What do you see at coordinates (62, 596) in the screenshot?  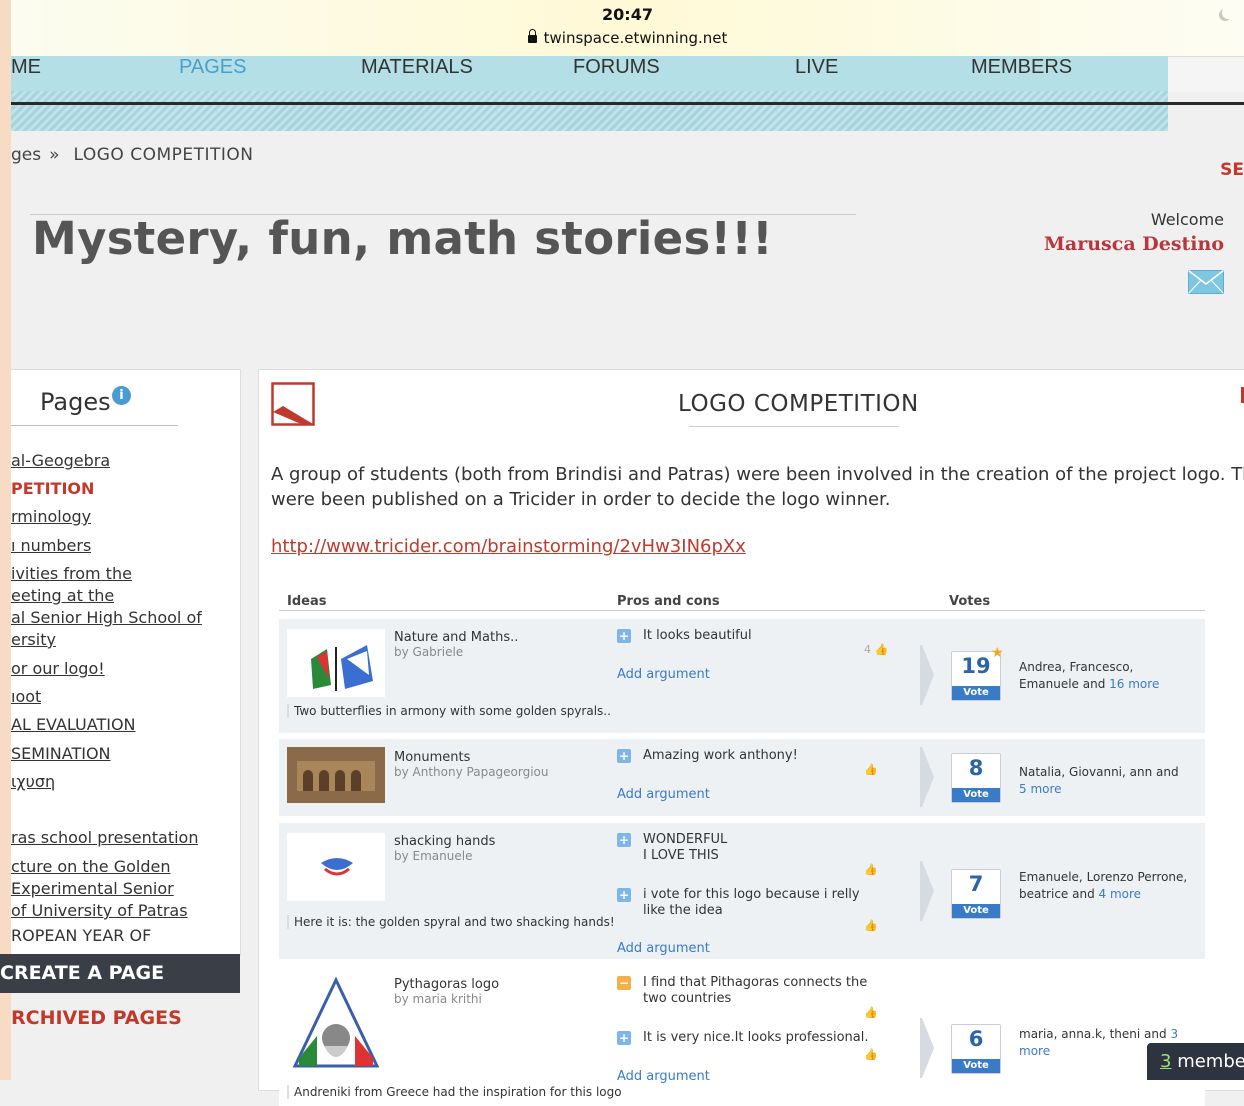 I see `sidebar-item: eeting at the` at bounding box center [62, 596].